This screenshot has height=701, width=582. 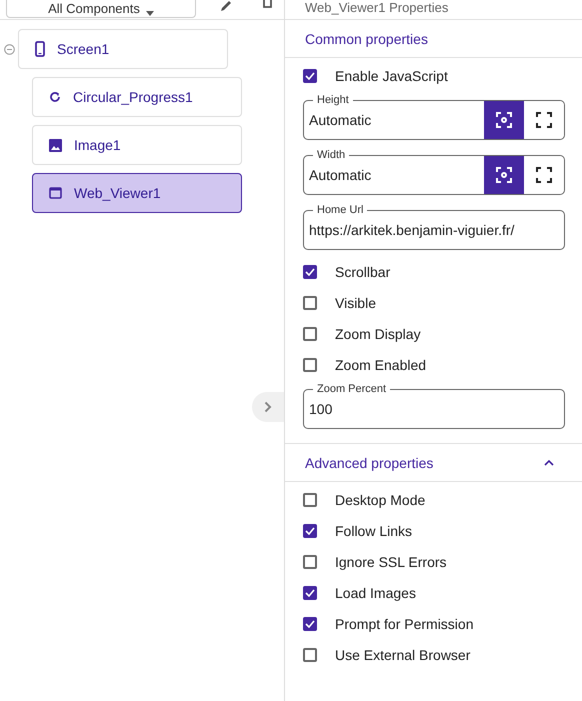 What do you see at coordinates (373, 530) in the screenshot?
I see `checkbox-label: Follow Links` at bounding box center [373, 530].